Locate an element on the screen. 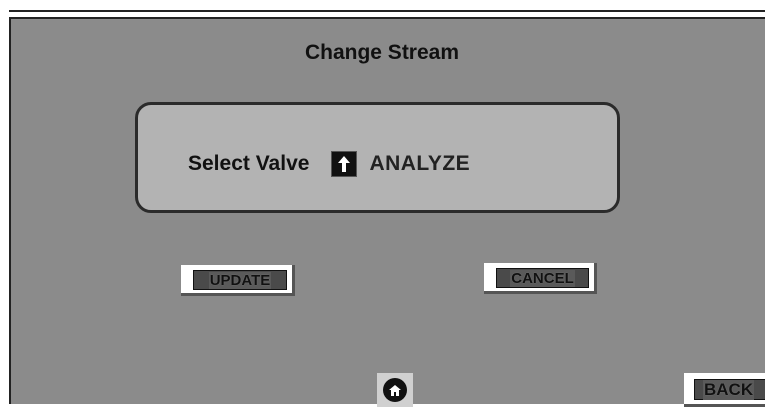 This screenshot has height=407, width=765. up-arrow-glyph is located at coordinates (344, 164).